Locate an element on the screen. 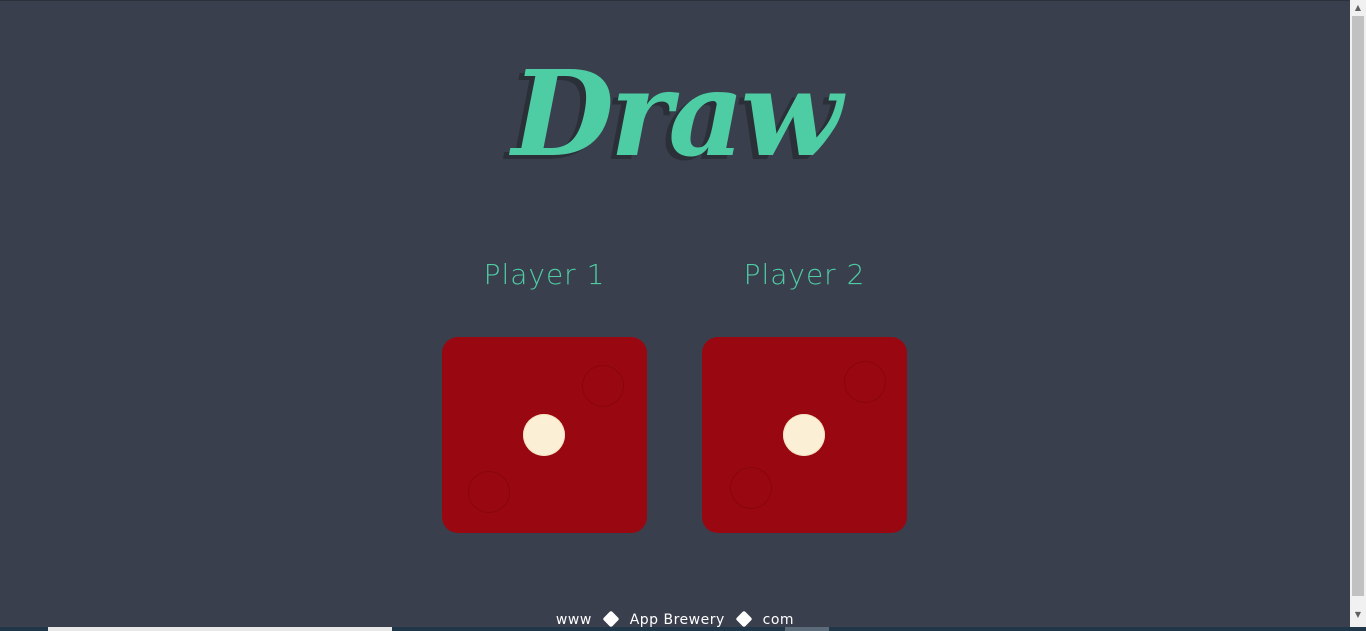 The height and width of the screenshot is (631, 1366). player-2-die is located at coordinates (804, 435).